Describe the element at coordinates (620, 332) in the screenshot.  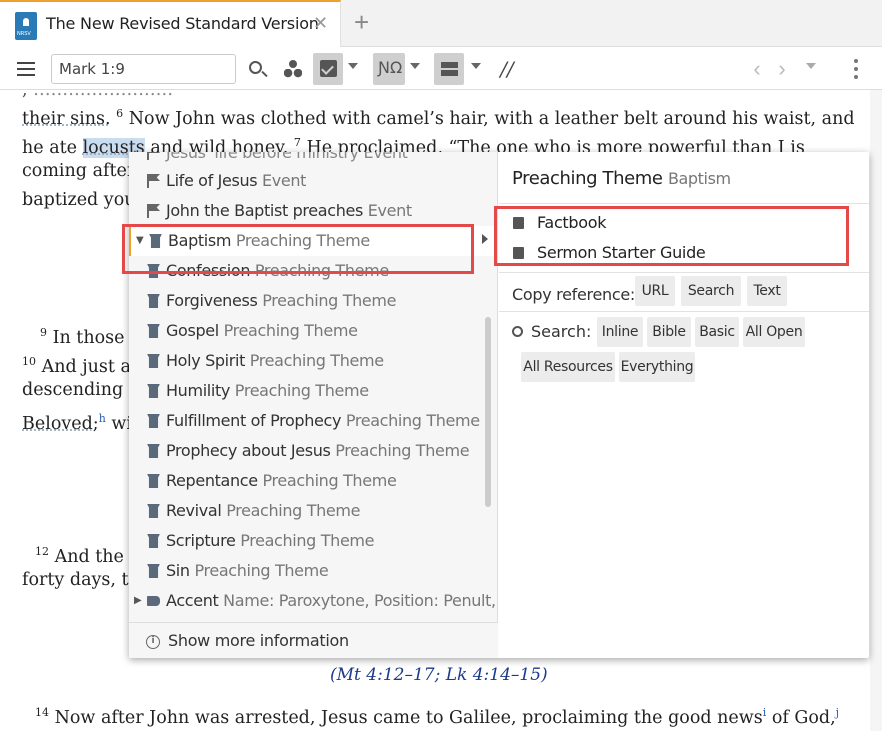
I see `search-inline-button: Inline` at that location.